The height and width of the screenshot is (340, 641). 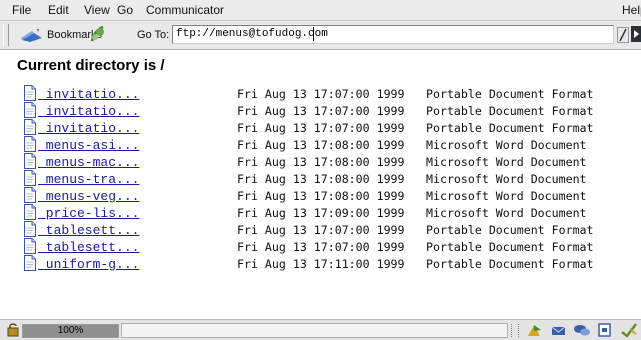 What do you see at coordinates (320, 10) in the screenshot?
I see `menu-bar: File Edit View Go Communicator Help` at bounding box center [320, 10].